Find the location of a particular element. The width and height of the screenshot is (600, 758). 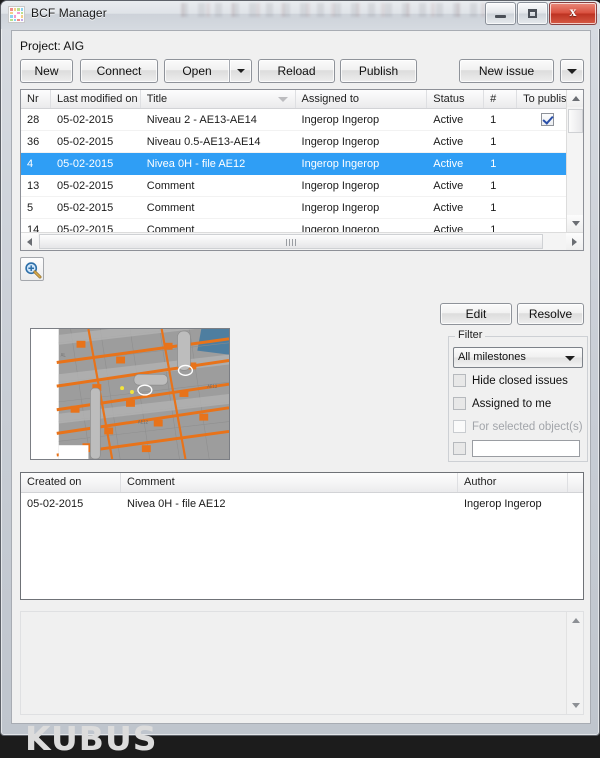

cell-nr: 14 is located at coordinates (33, 228).